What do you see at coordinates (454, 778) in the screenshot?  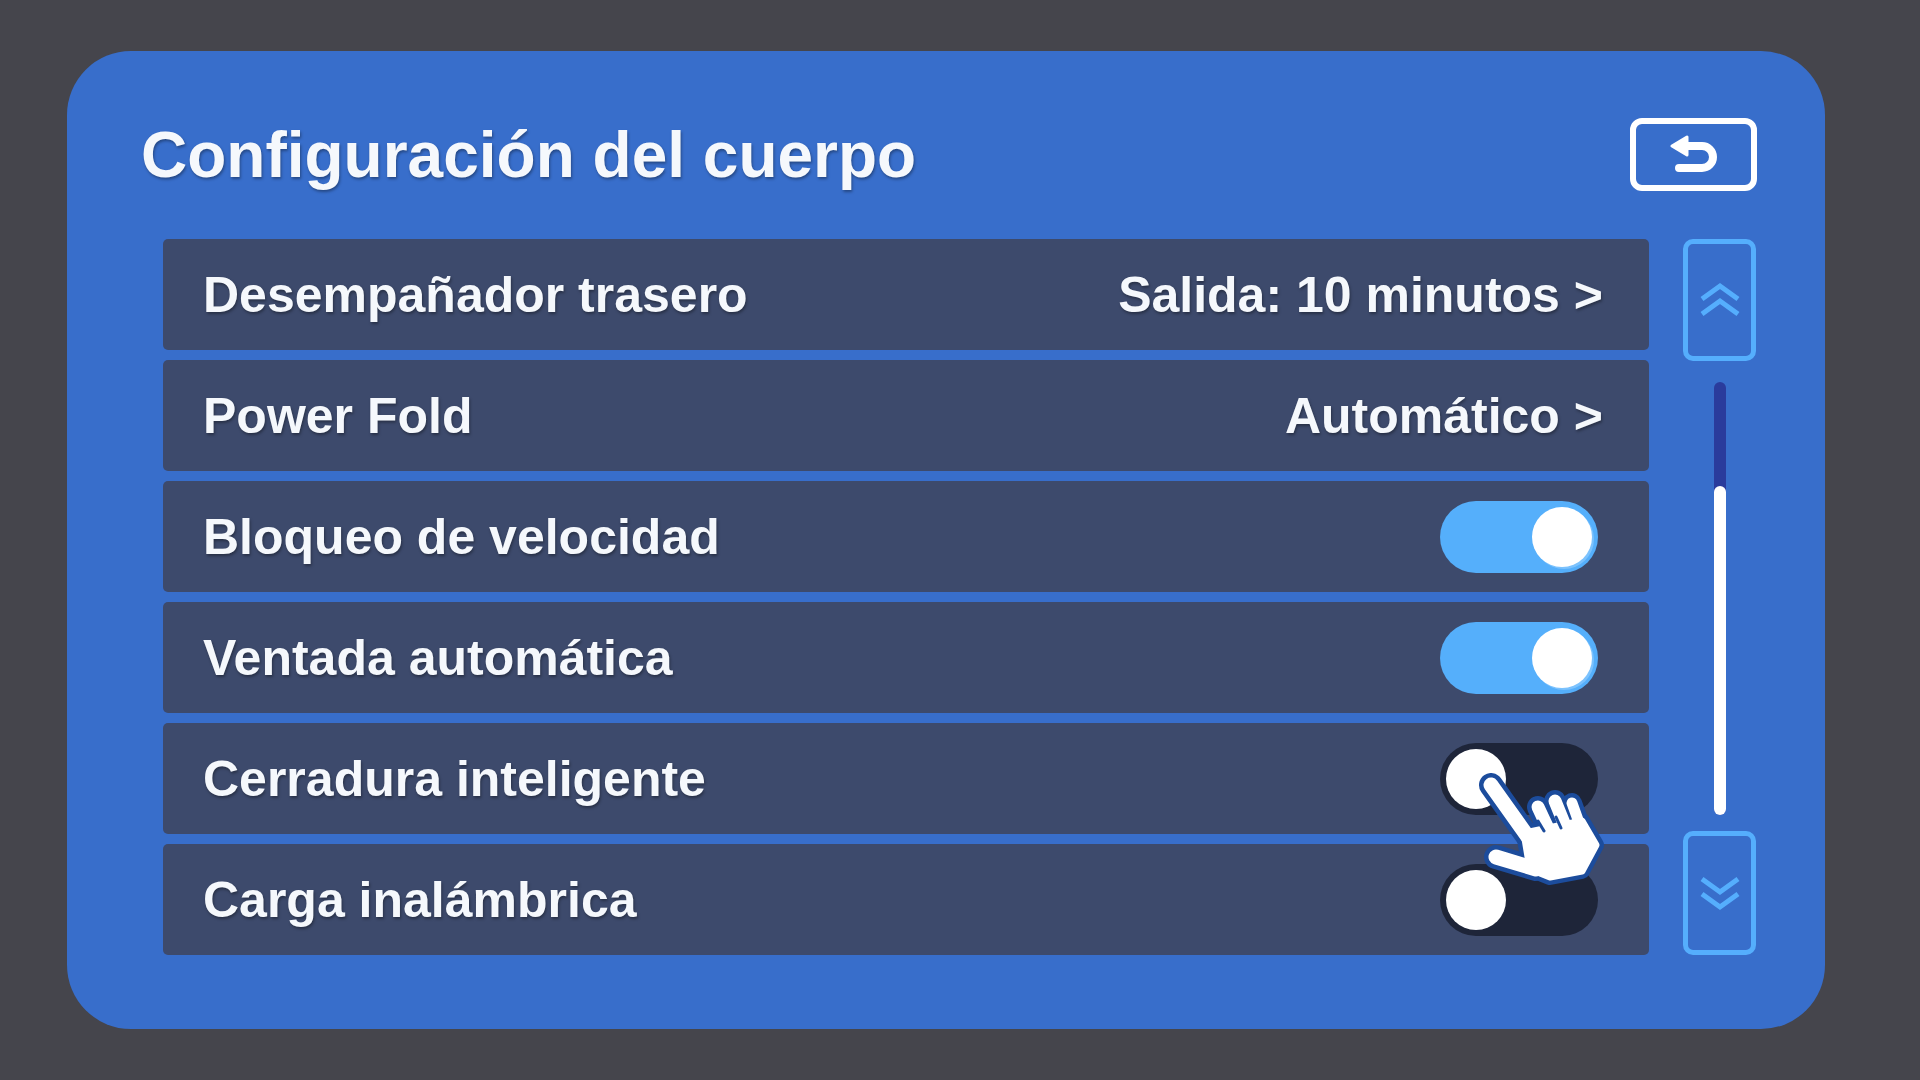 I see `setting-label: Cerradura inteligente` at bounding box center [454, 778].